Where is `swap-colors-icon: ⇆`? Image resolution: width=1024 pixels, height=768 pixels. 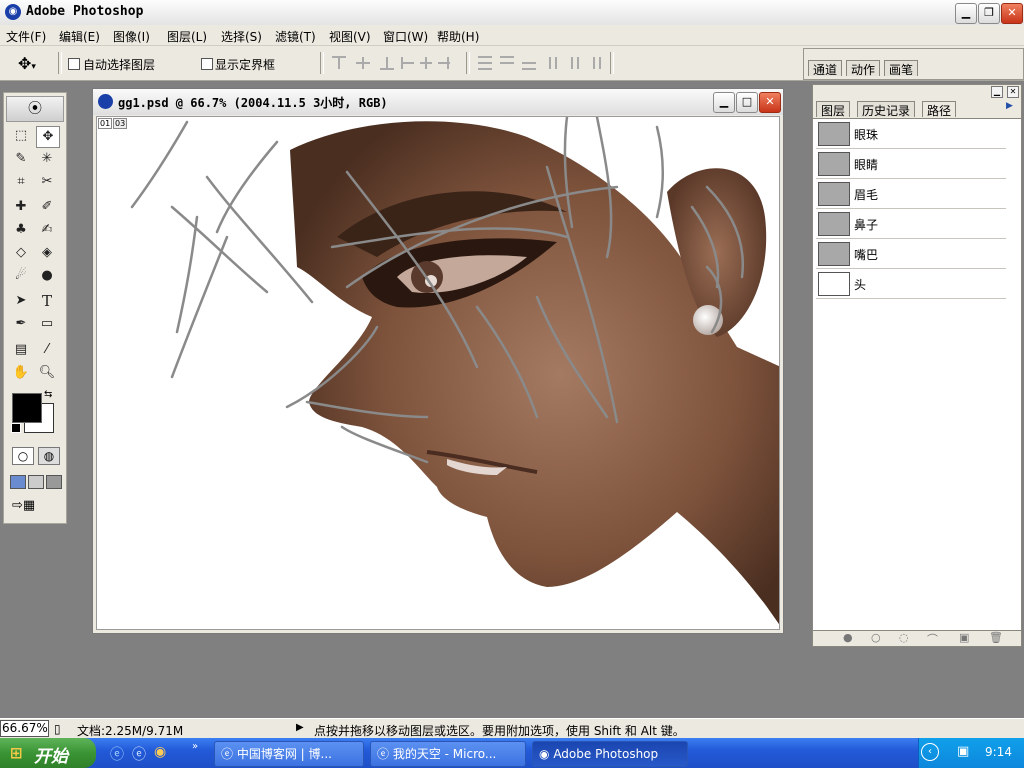 swap-colors-icon: ⇆ is located at coordinates (48, 394).